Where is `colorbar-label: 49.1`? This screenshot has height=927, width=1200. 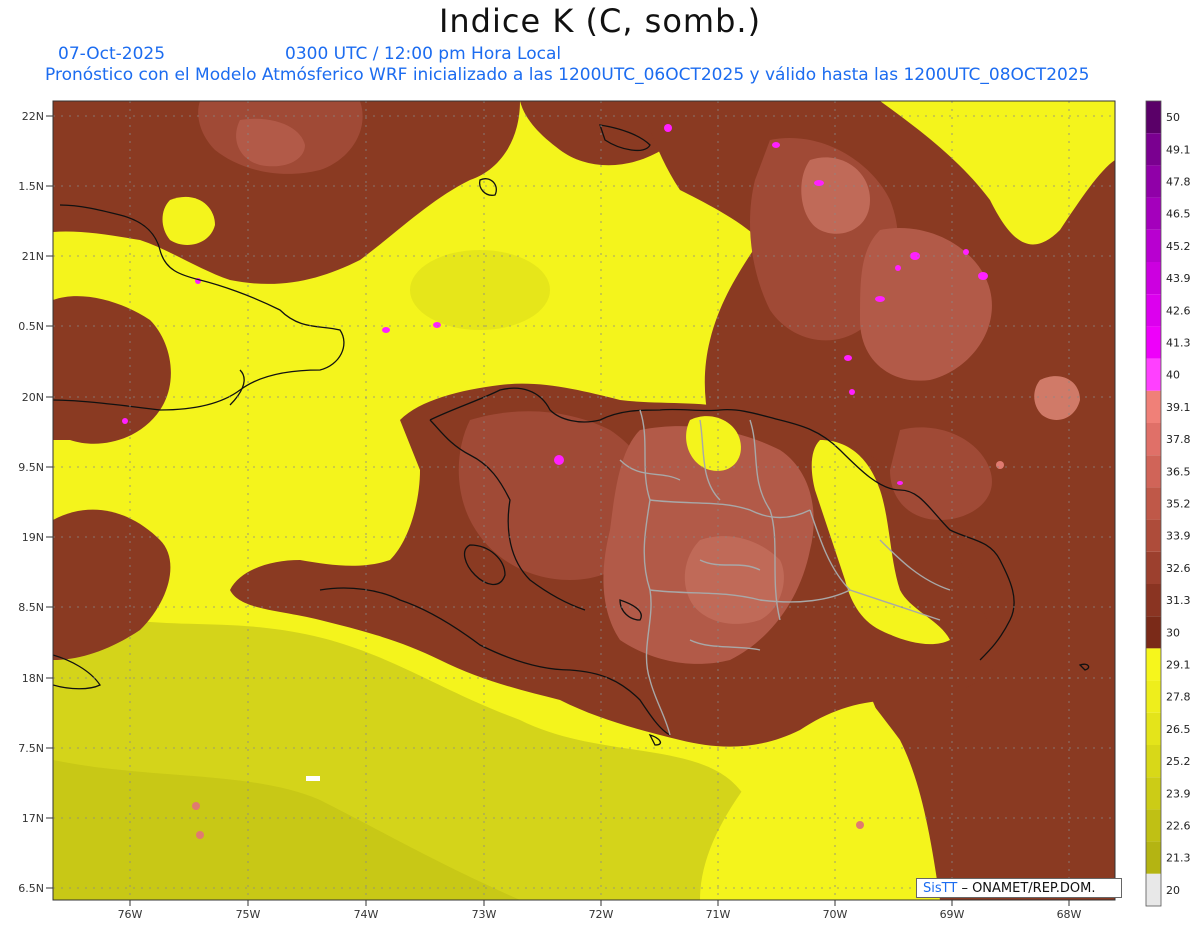
colorbar-label: 49.1 is located at coordinates (1178, 149).